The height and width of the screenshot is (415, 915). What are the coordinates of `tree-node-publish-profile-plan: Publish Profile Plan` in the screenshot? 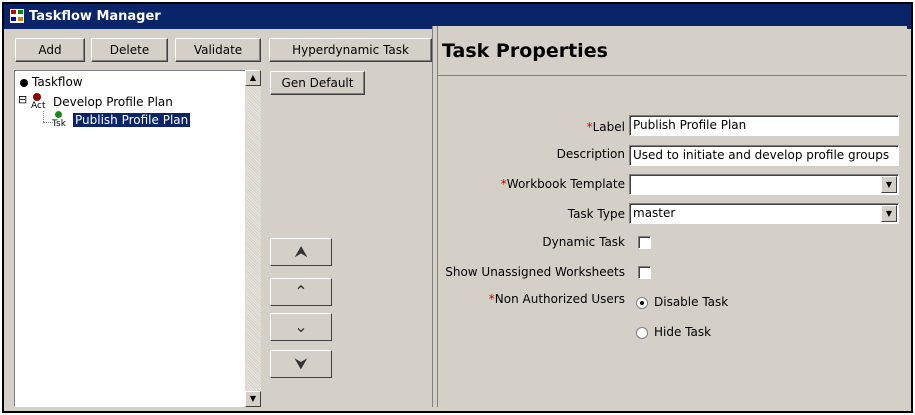 It's located at (132, 120).